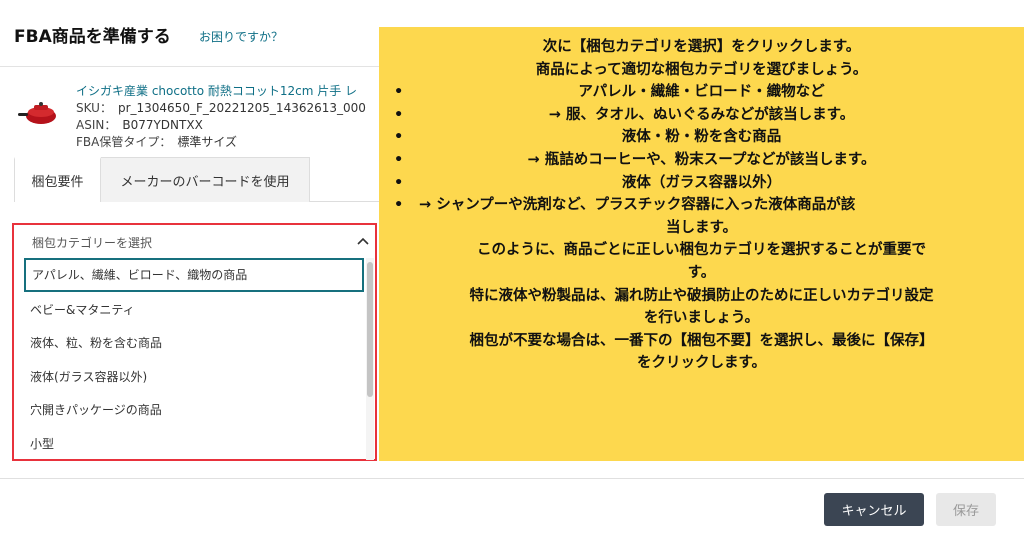 This screenshot has height=538, width=1024. Describe the element at coordinates (701, 272) in the screenshot. I see `instruction-line: す。` at that location.